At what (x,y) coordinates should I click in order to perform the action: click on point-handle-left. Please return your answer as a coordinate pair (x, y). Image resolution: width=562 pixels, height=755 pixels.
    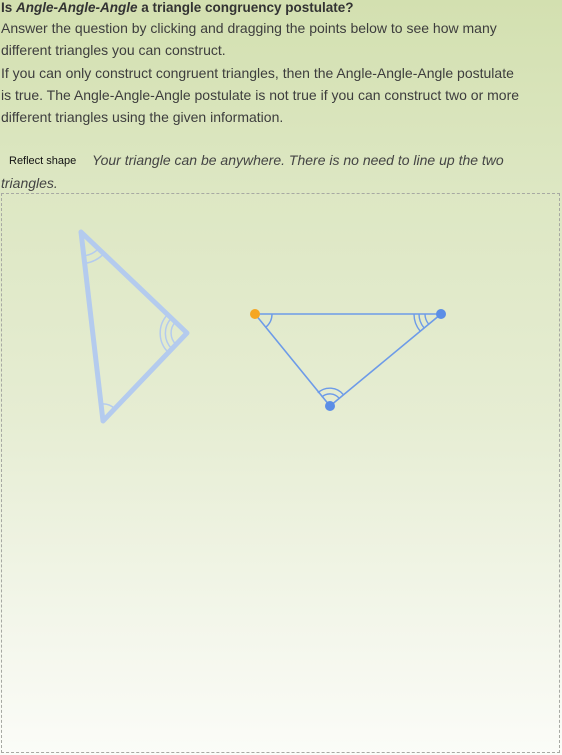
    Looking at the image, I should click on (255, 314).